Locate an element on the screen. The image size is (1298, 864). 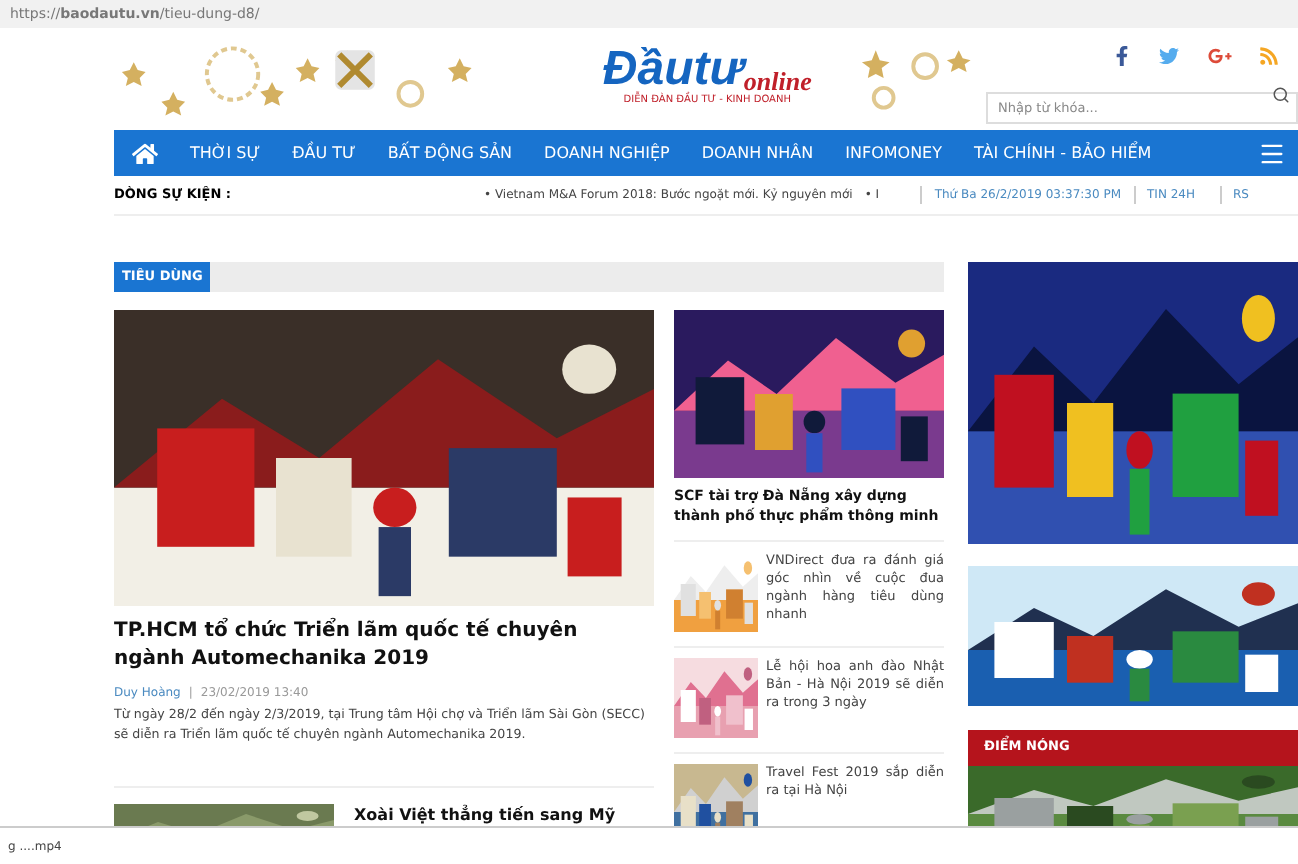
nav-link: DOANH NHÂN is located at coordinates (757, 153).